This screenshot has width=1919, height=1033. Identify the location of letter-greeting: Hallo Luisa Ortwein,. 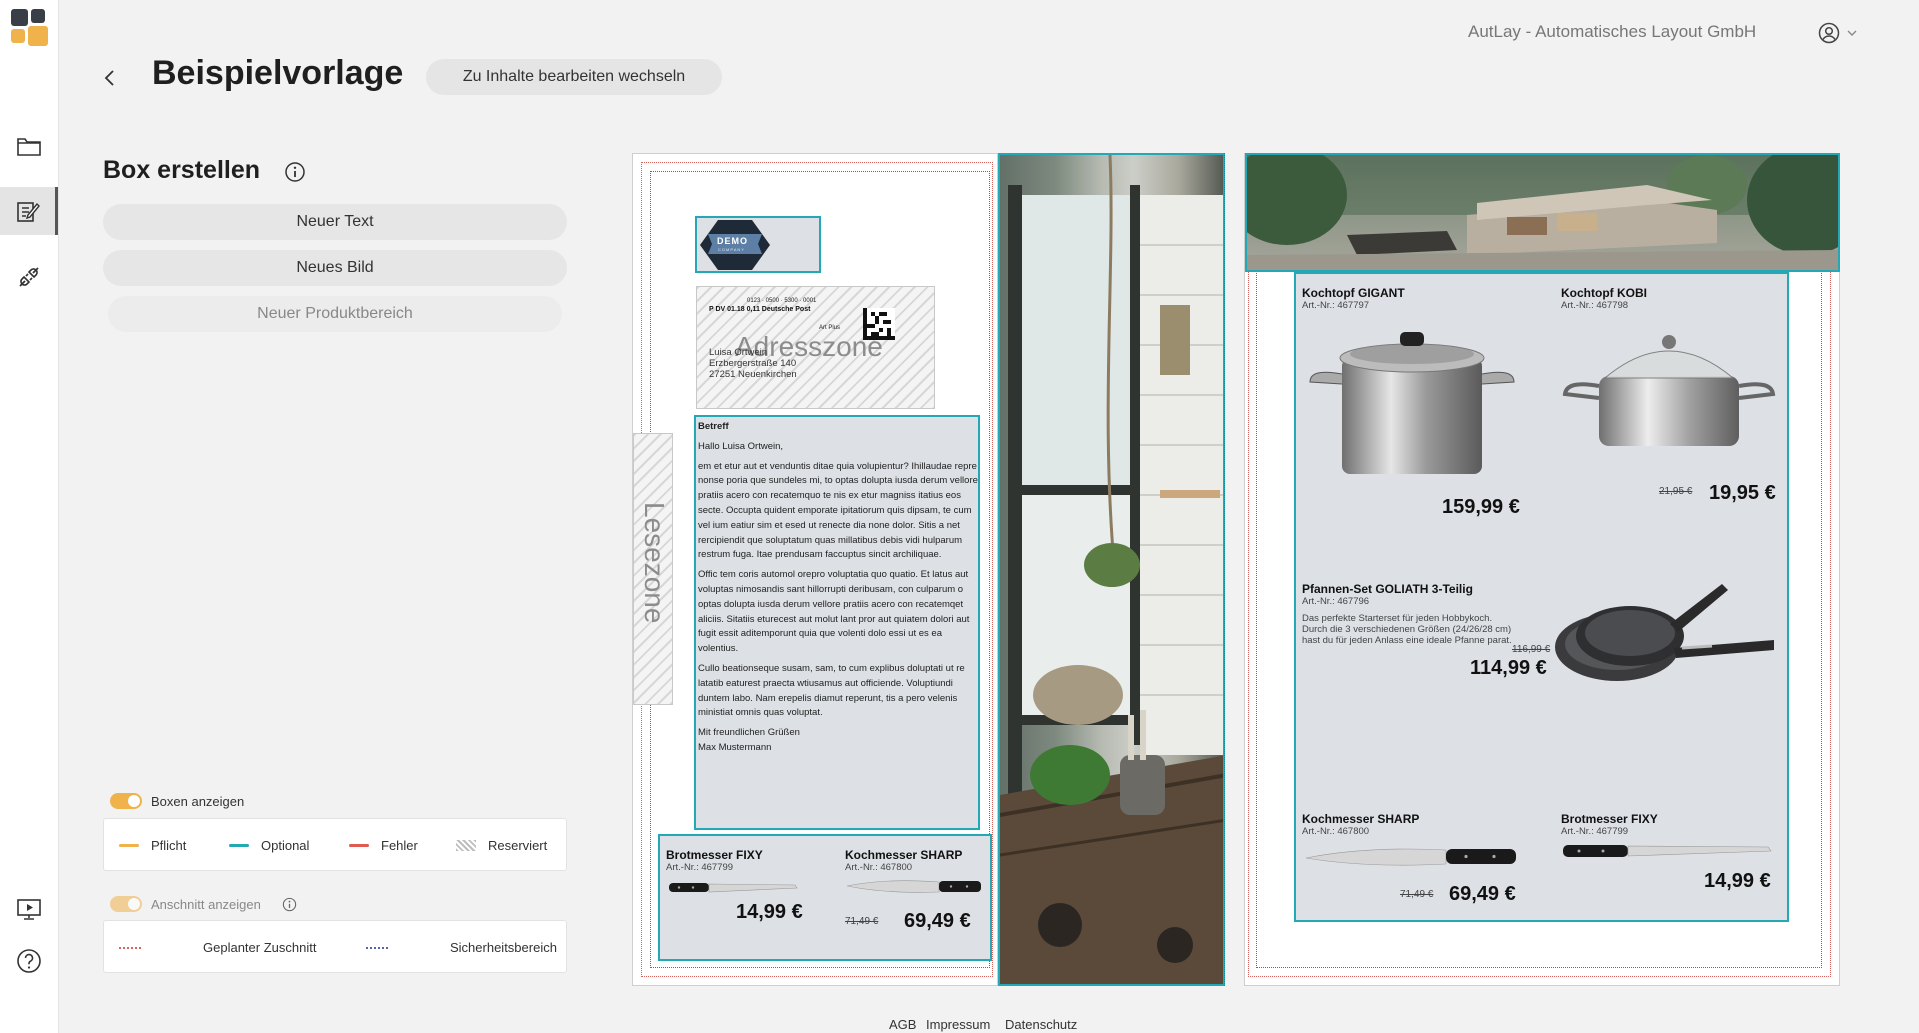
(741, 446).